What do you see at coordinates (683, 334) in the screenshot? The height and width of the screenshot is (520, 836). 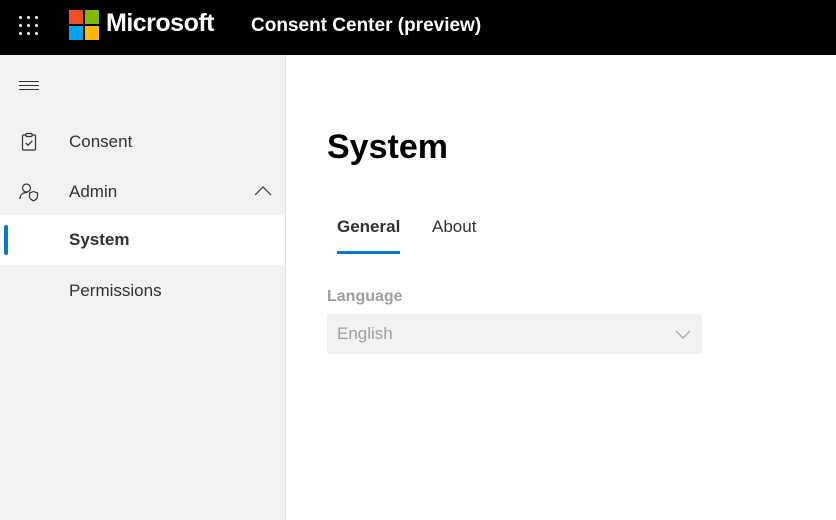 I see `chevron-down-icon` at bounding box center [683, 334].